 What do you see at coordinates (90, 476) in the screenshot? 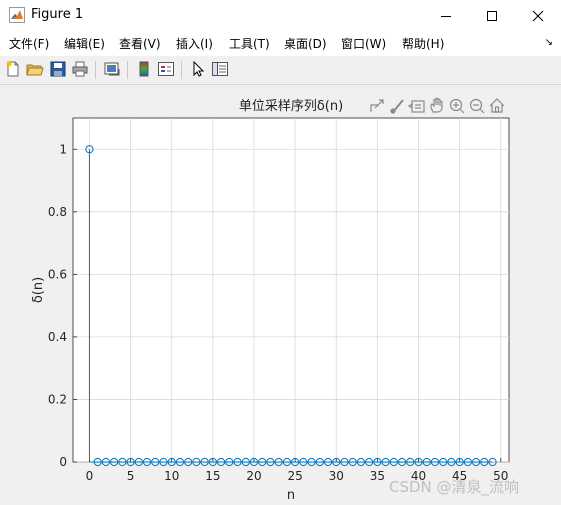
I see `x-tick-label: 0` at bounding box center [90, 476].